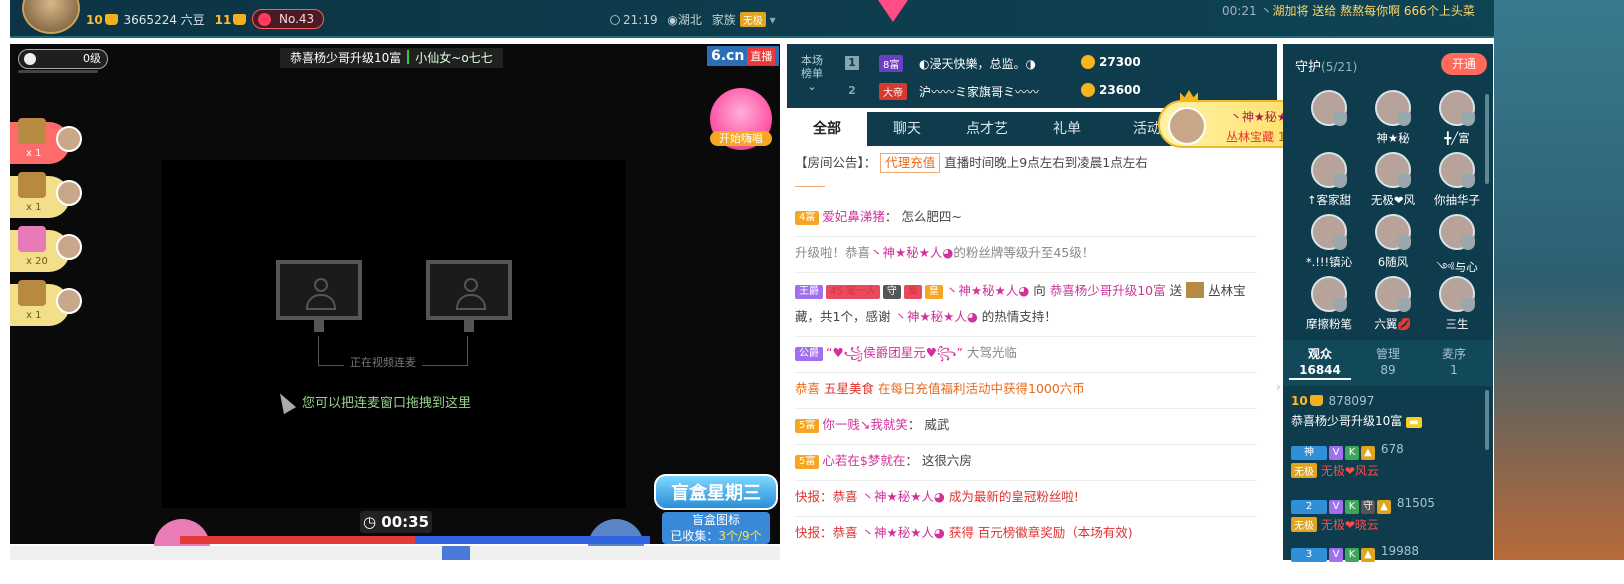  Describe the element at coordinates (32, 131) in the screenshot. I see `treasure-icon` at that location.